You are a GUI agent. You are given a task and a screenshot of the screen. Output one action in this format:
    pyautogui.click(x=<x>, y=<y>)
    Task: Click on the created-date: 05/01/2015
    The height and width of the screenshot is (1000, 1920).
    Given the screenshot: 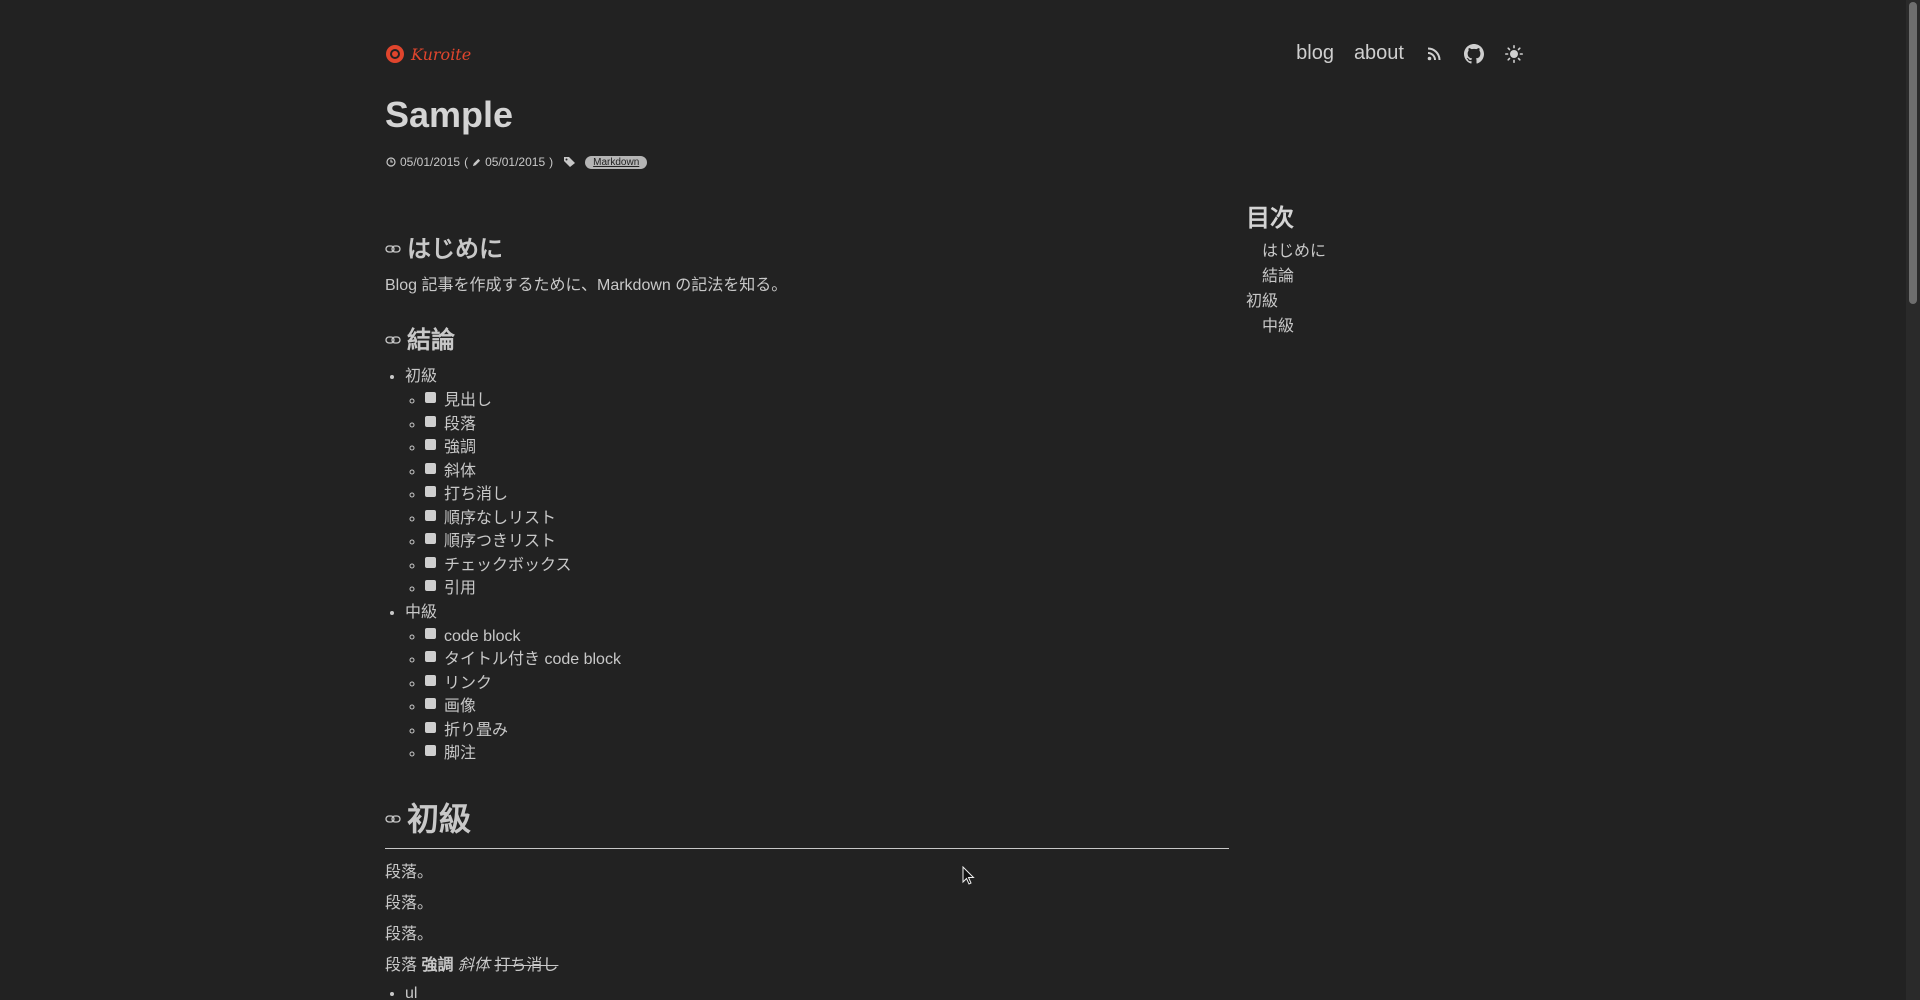 What is the action you would take?
    pyautogui.click(x=430, y=162)
    